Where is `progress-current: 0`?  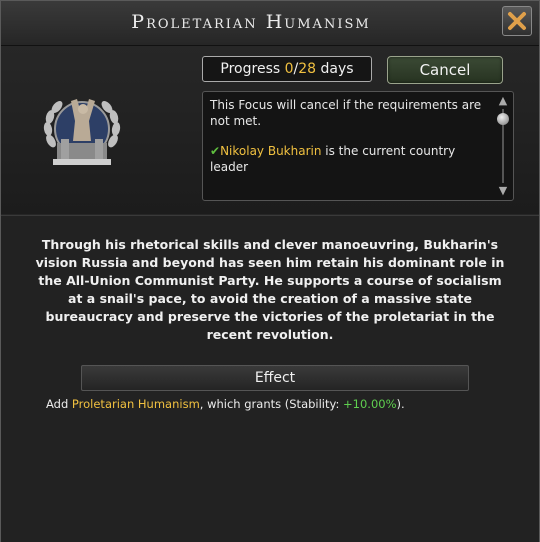
progress-current: 0 is located at coordinates (289, 69).